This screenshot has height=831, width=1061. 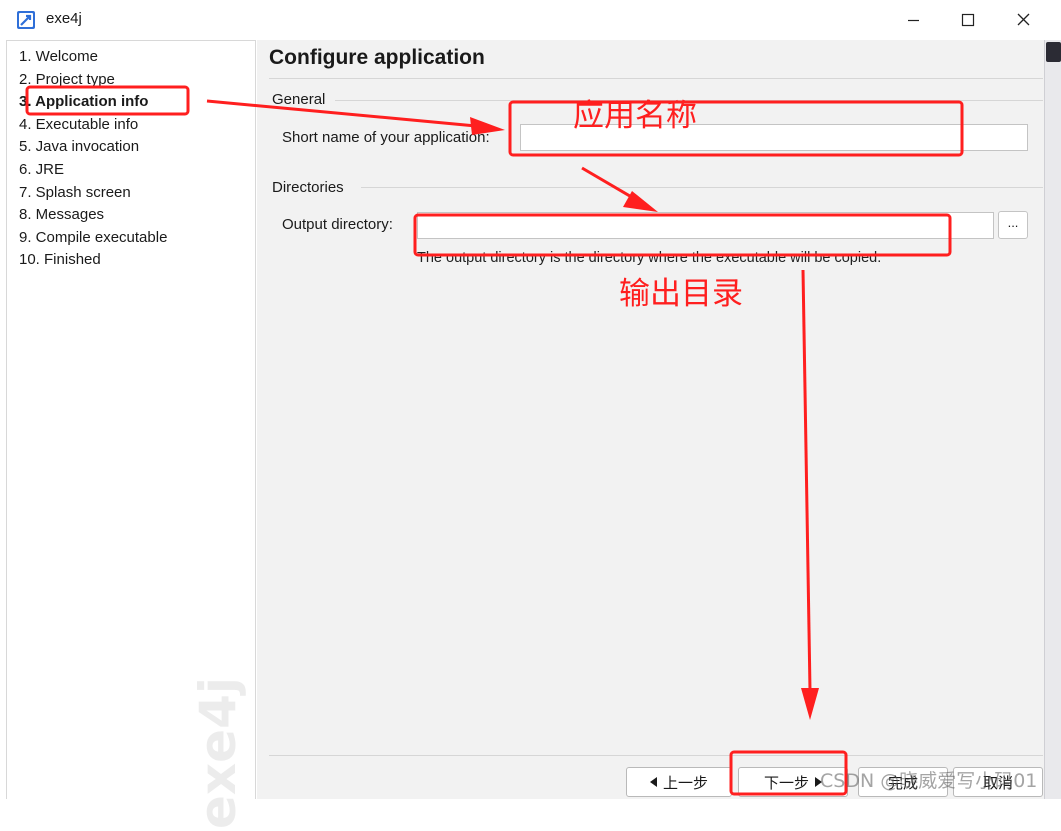 What do you see at coordinates (64, 18) in the screenshot?
I see `window-title: exe4j` at bounding box center [64, 18].